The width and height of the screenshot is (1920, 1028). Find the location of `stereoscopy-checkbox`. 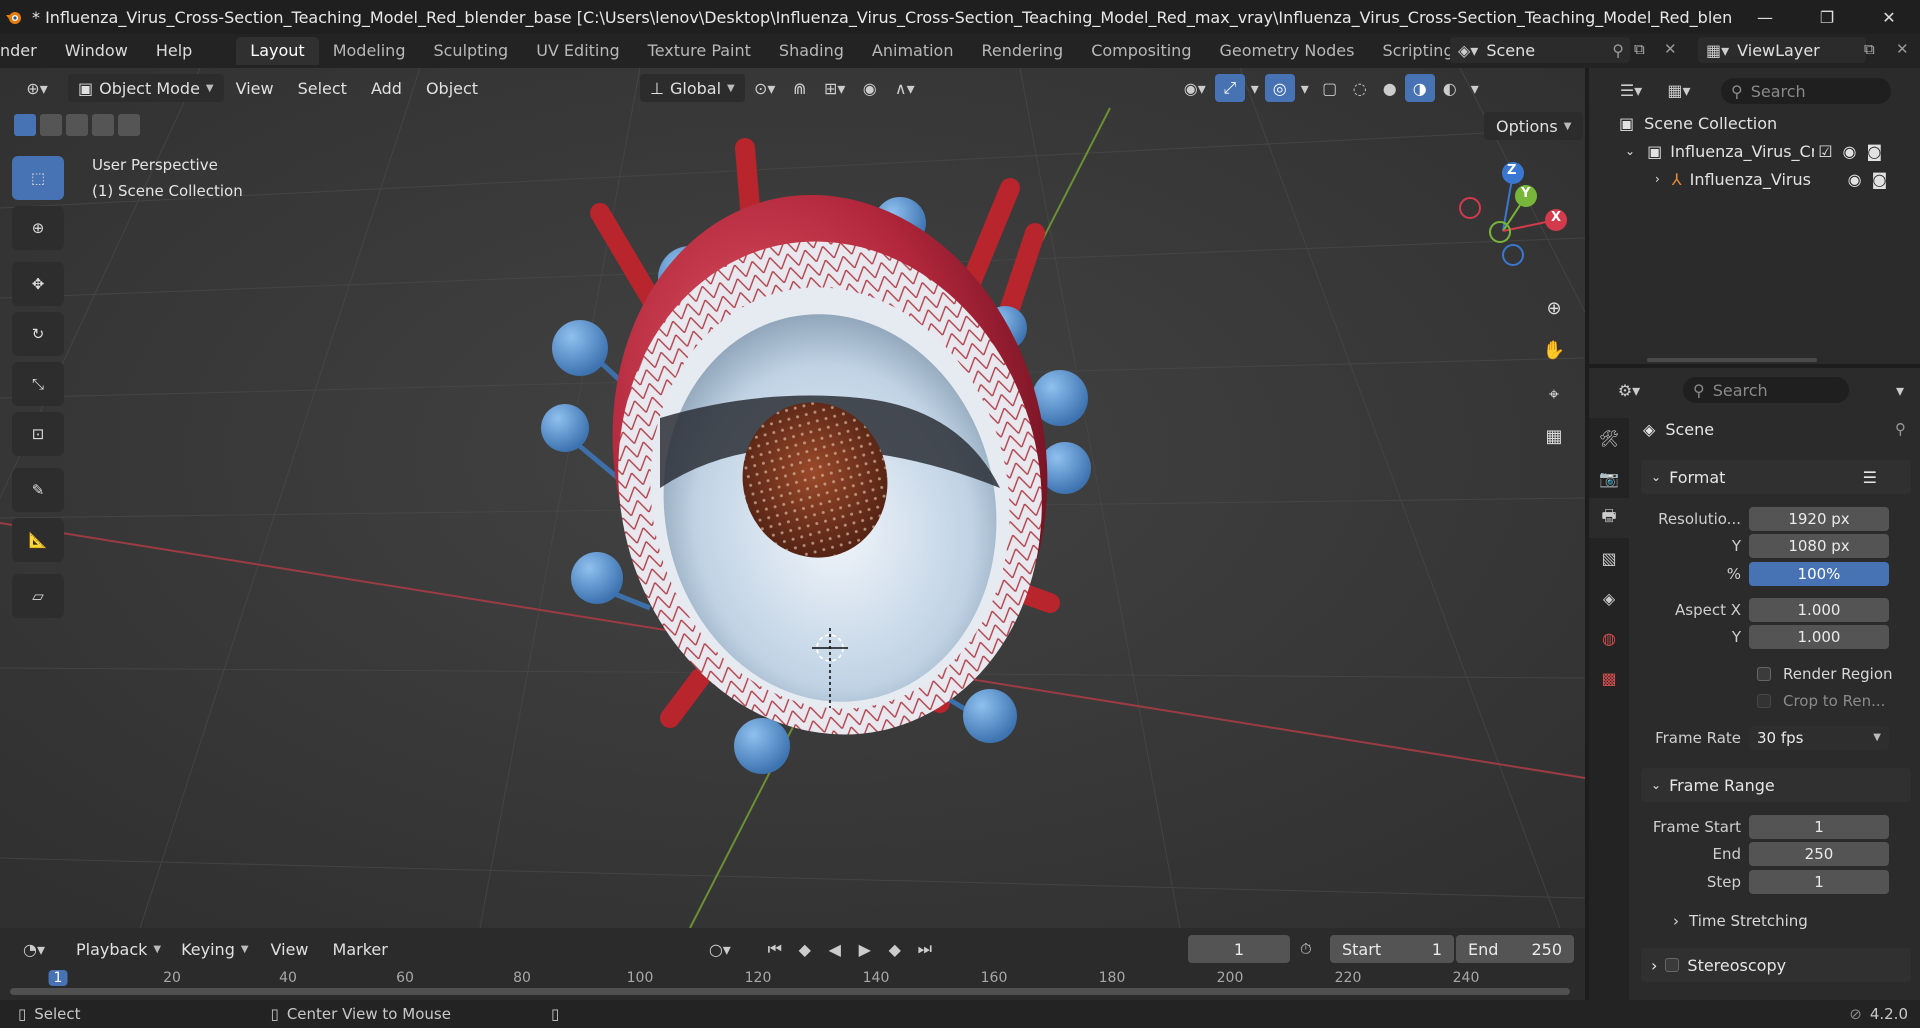

stereoscopy-checkbox is located at coordinates (1672, 965).